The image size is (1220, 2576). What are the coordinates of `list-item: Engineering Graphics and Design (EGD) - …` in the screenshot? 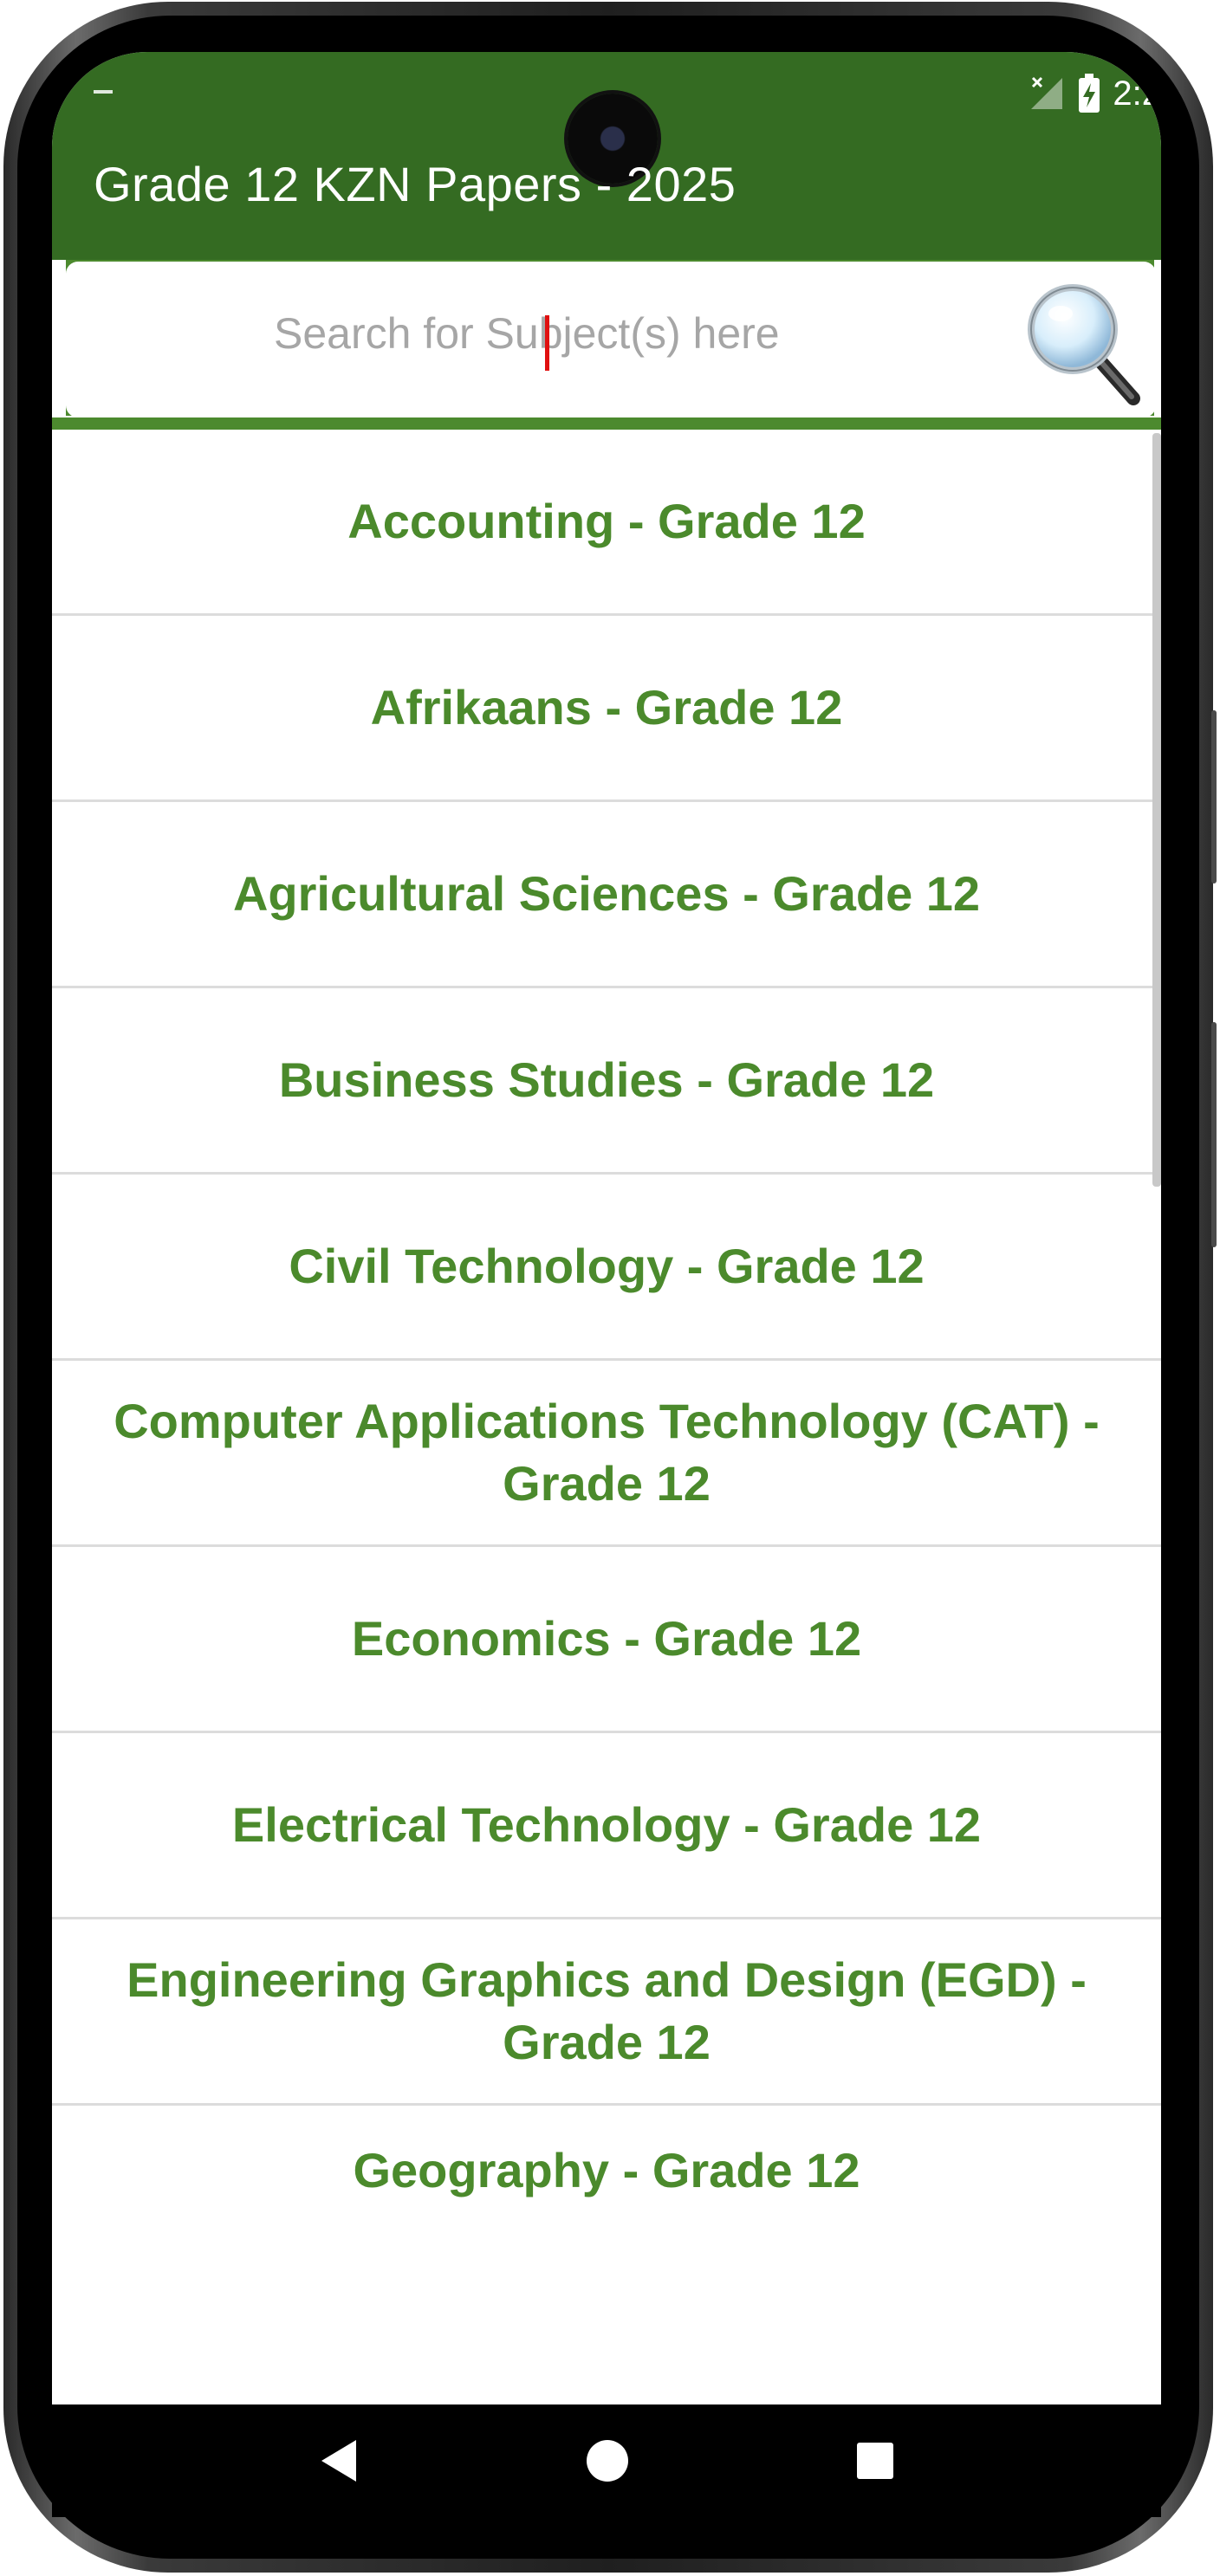 It's located at (606, 2012).